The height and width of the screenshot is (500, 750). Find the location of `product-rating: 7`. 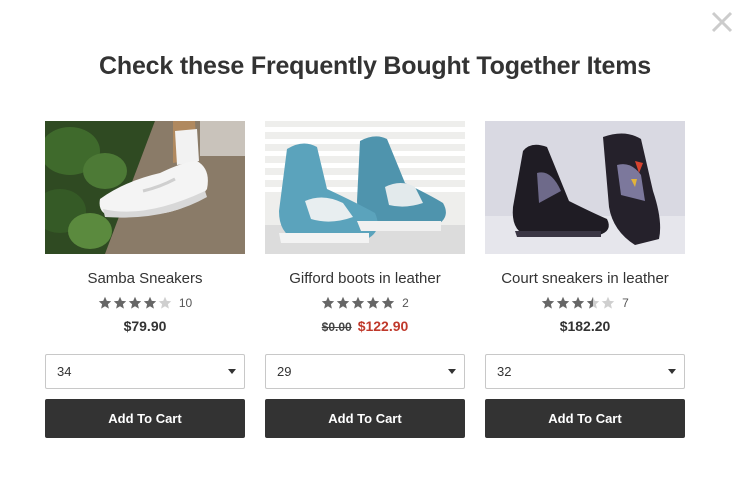

product-rating: 7 is located at coordinates (585, 303).